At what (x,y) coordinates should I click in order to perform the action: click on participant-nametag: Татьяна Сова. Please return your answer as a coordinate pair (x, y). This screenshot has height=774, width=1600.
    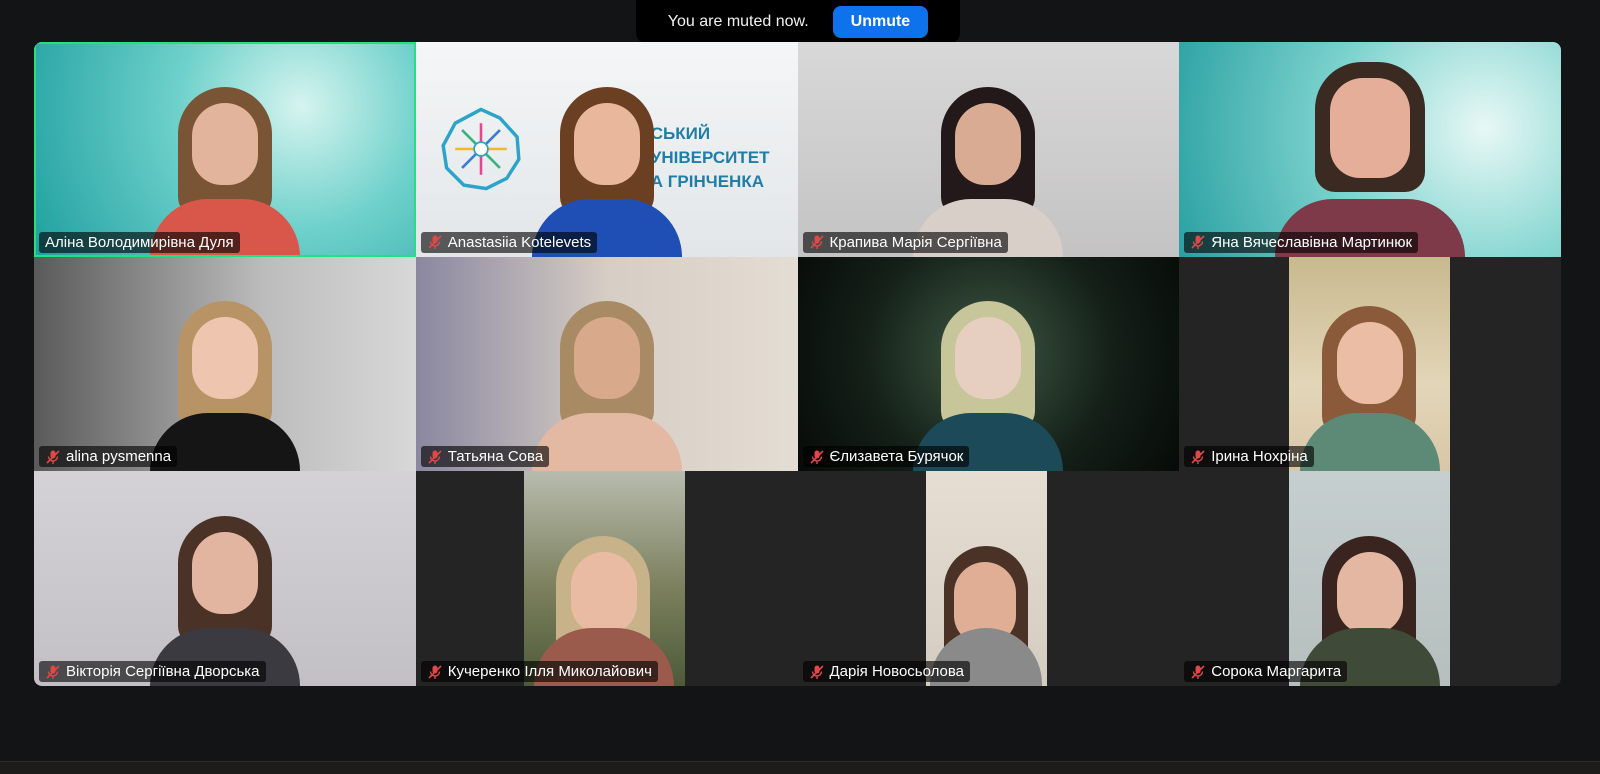
    Looking at the image, I should click on (485, 457).